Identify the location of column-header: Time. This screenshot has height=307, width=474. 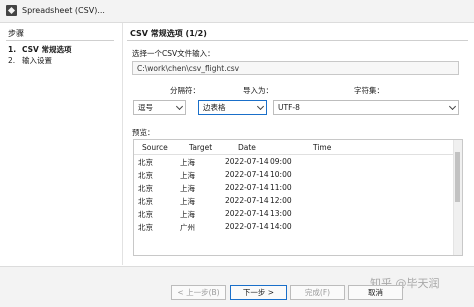
(322, 147).